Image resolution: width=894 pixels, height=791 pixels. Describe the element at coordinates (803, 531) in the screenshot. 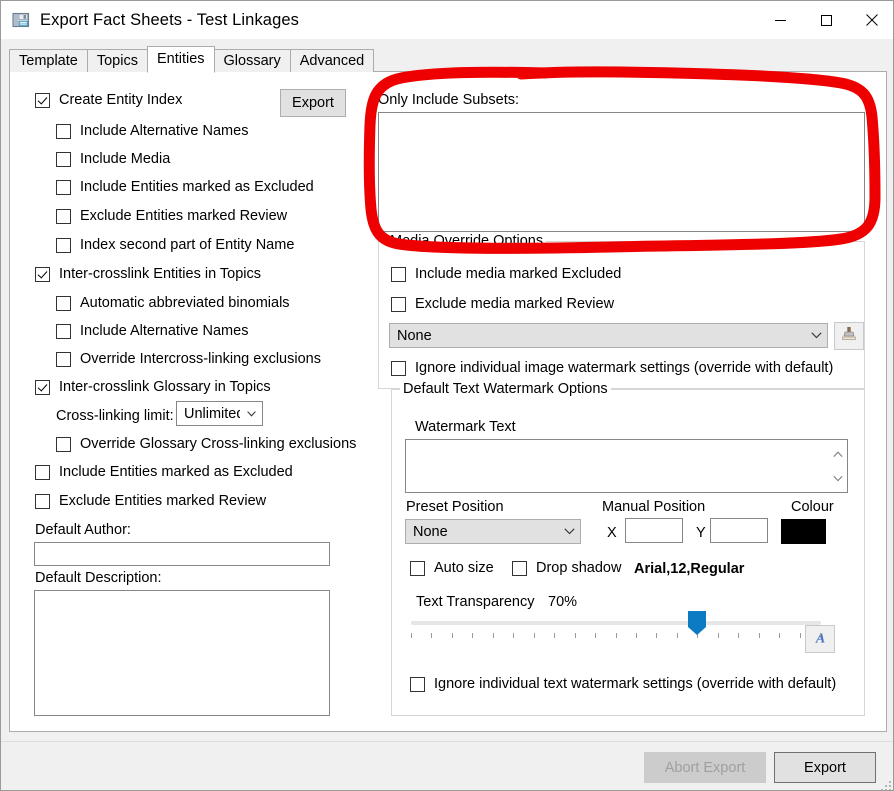

I see `colour-swatch` at that location.